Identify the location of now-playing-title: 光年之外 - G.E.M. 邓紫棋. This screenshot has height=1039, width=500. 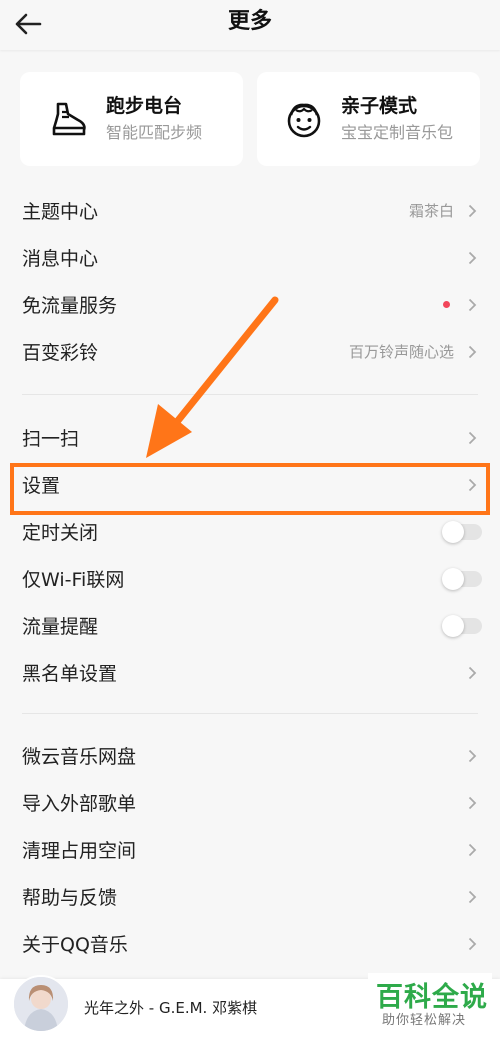
(170, 1007).